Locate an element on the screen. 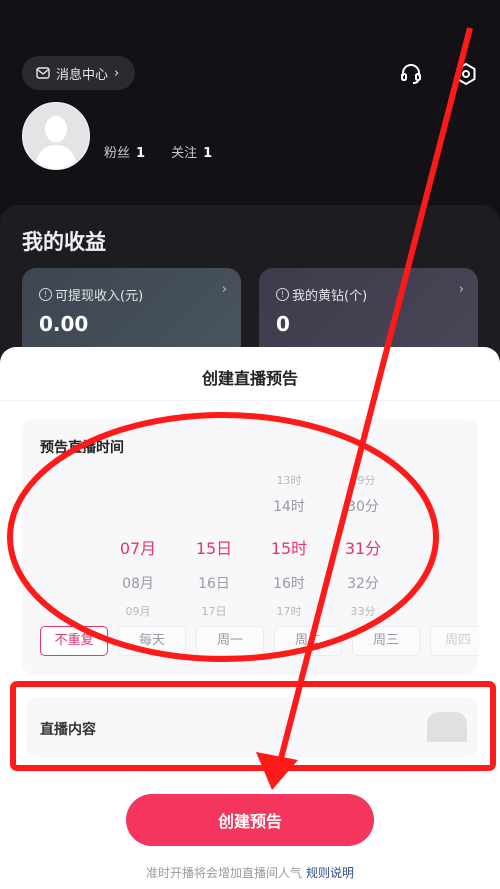  repeat-option-monday: 周一 is located at coordinates (230, 641).